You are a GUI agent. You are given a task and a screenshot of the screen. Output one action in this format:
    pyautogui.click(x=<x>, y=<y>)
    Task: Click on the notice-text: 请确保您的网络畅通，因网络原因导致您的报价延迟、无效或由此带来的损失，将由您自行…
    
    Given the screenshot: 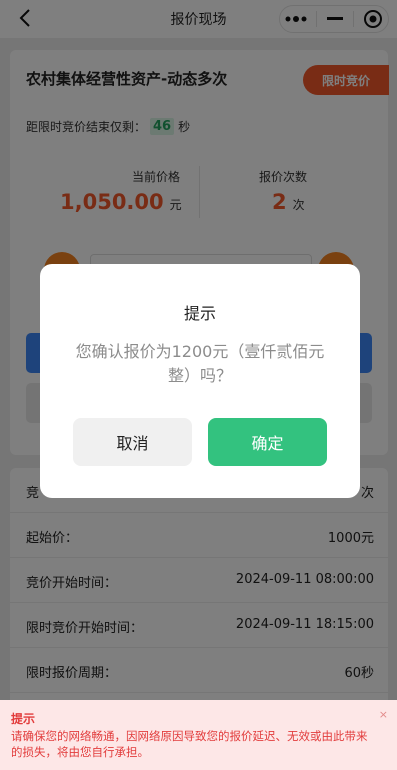 What is the action you would take?
    pyautogui.click(x=189, y=744)
    